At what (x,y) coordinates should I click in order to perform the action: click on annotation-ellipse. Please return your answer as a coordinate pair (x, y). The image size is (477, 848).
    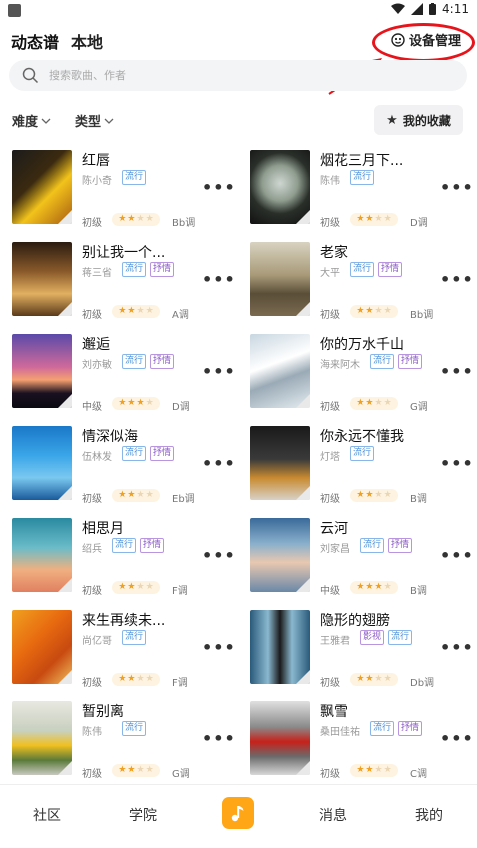
    Looking at the image, I should click on (423, 42).